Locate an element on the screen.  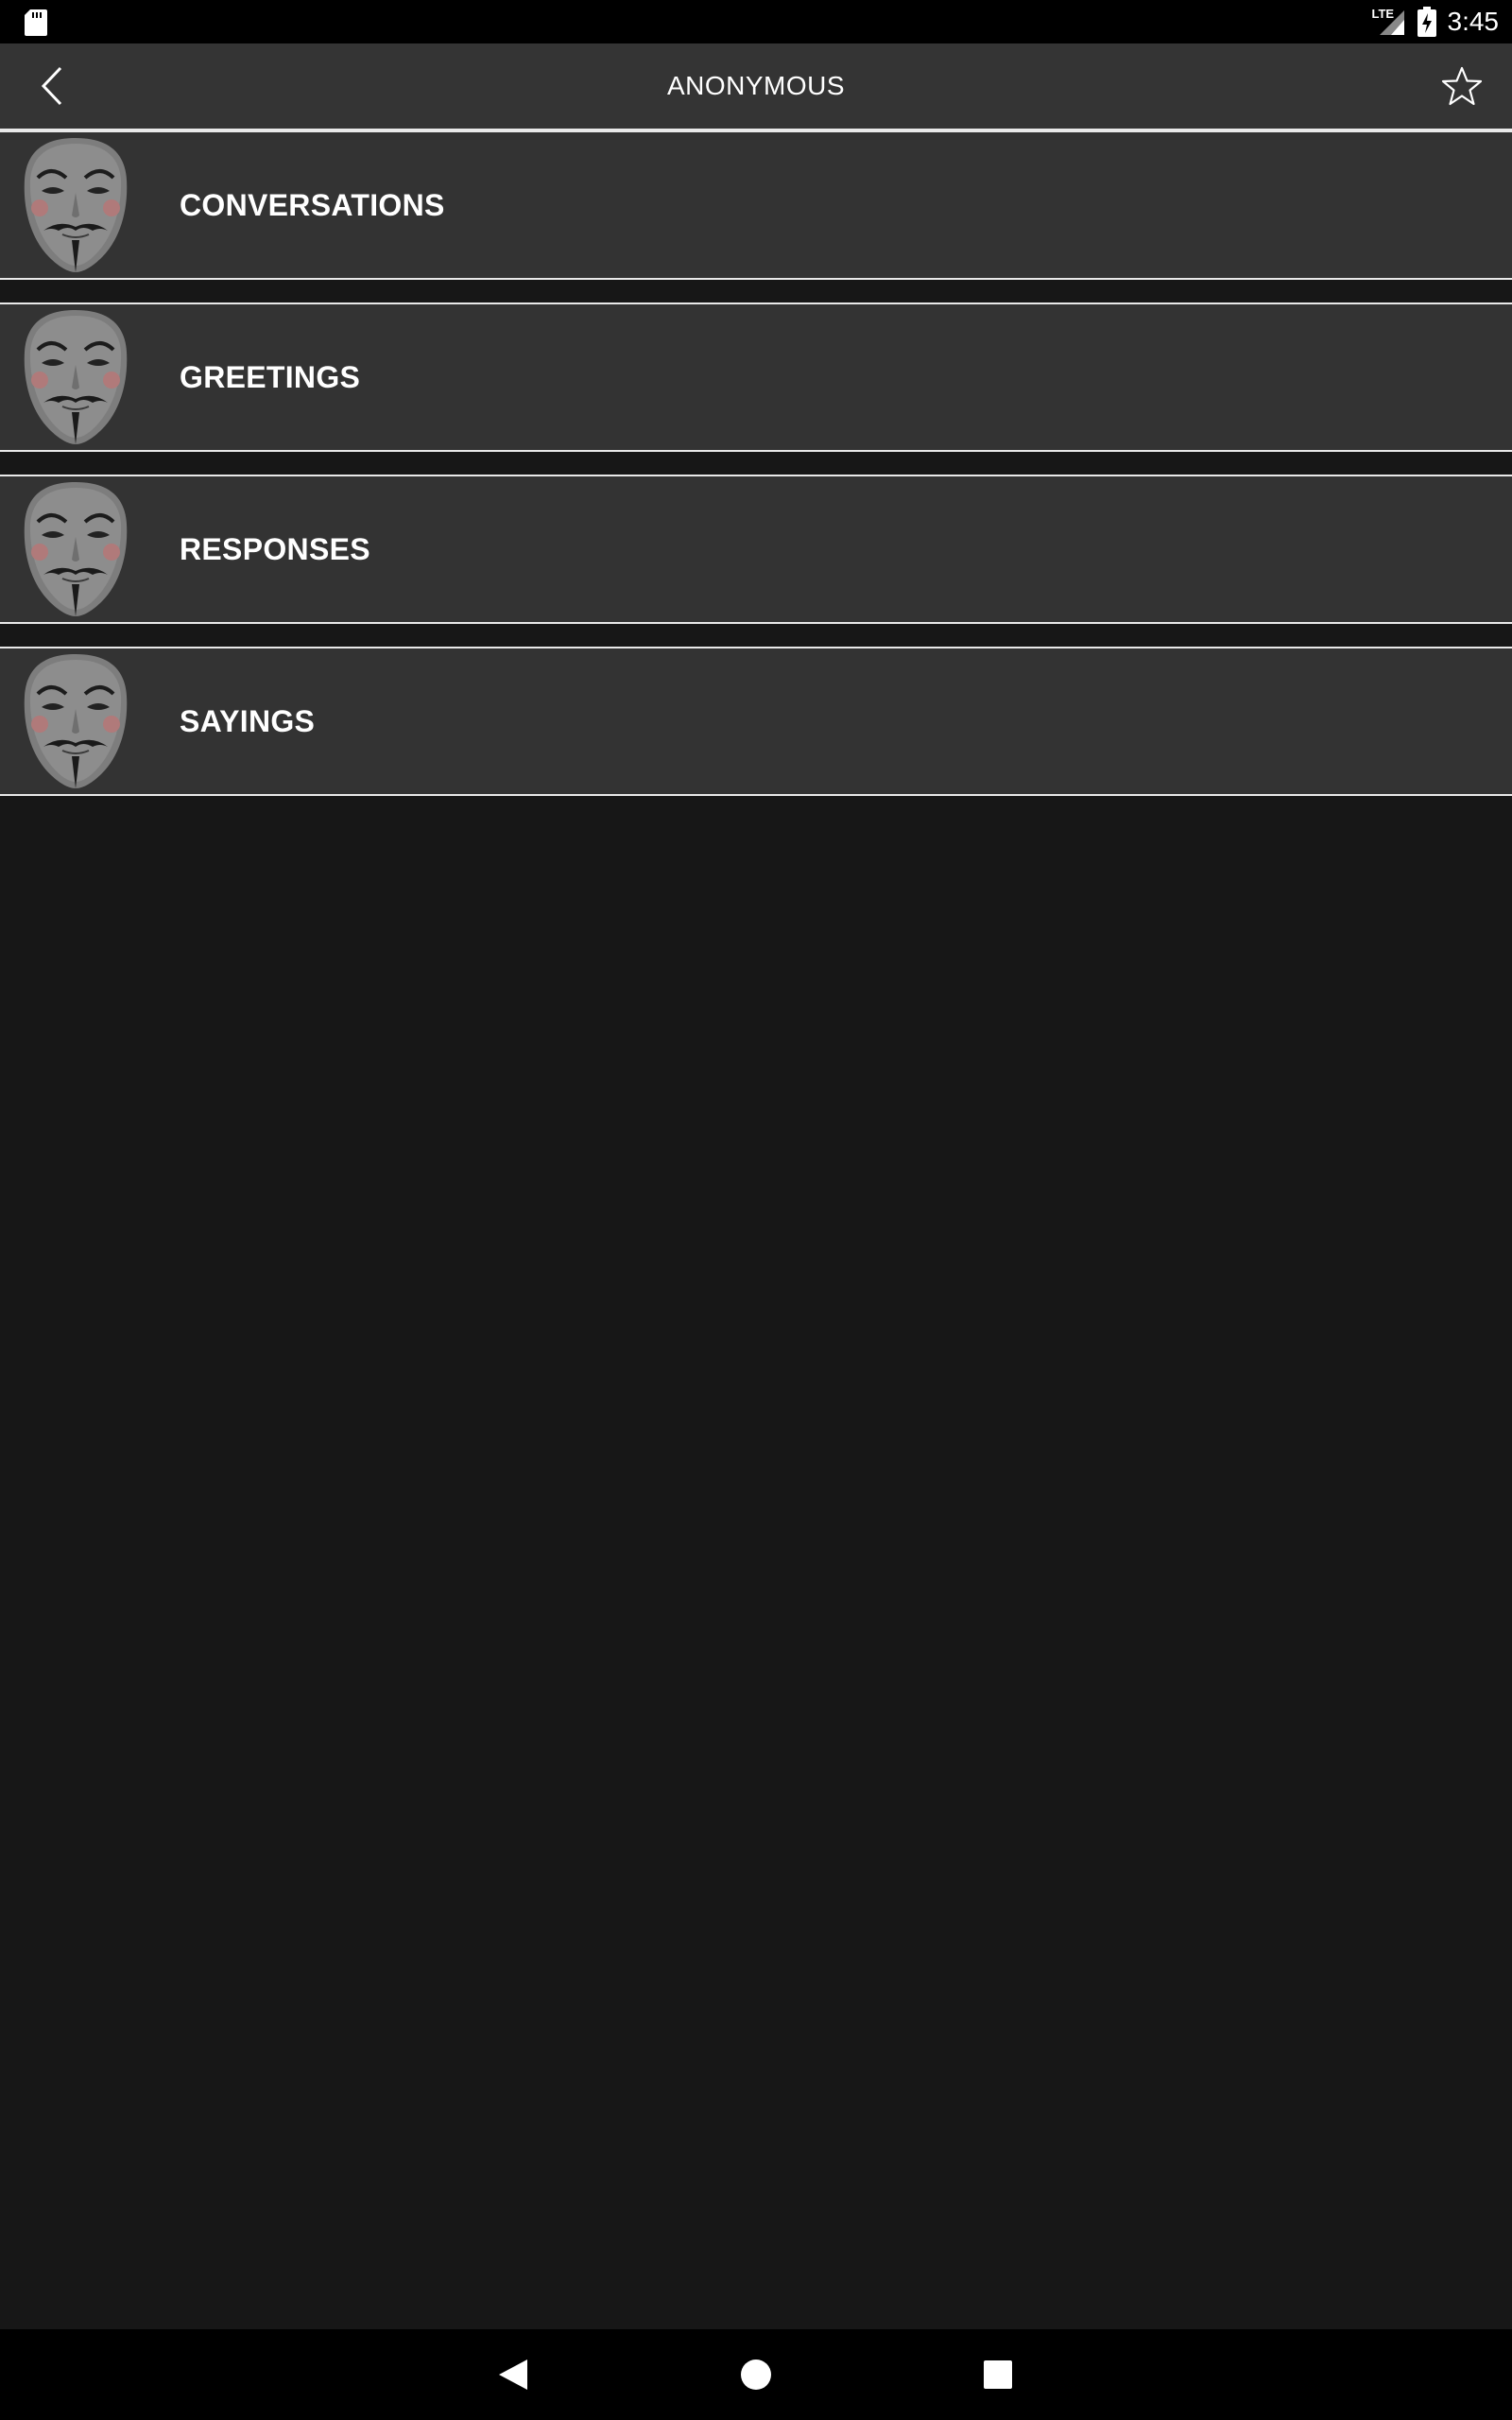
status-bar: LTE 3:45 is located at coordinates (756, 22).